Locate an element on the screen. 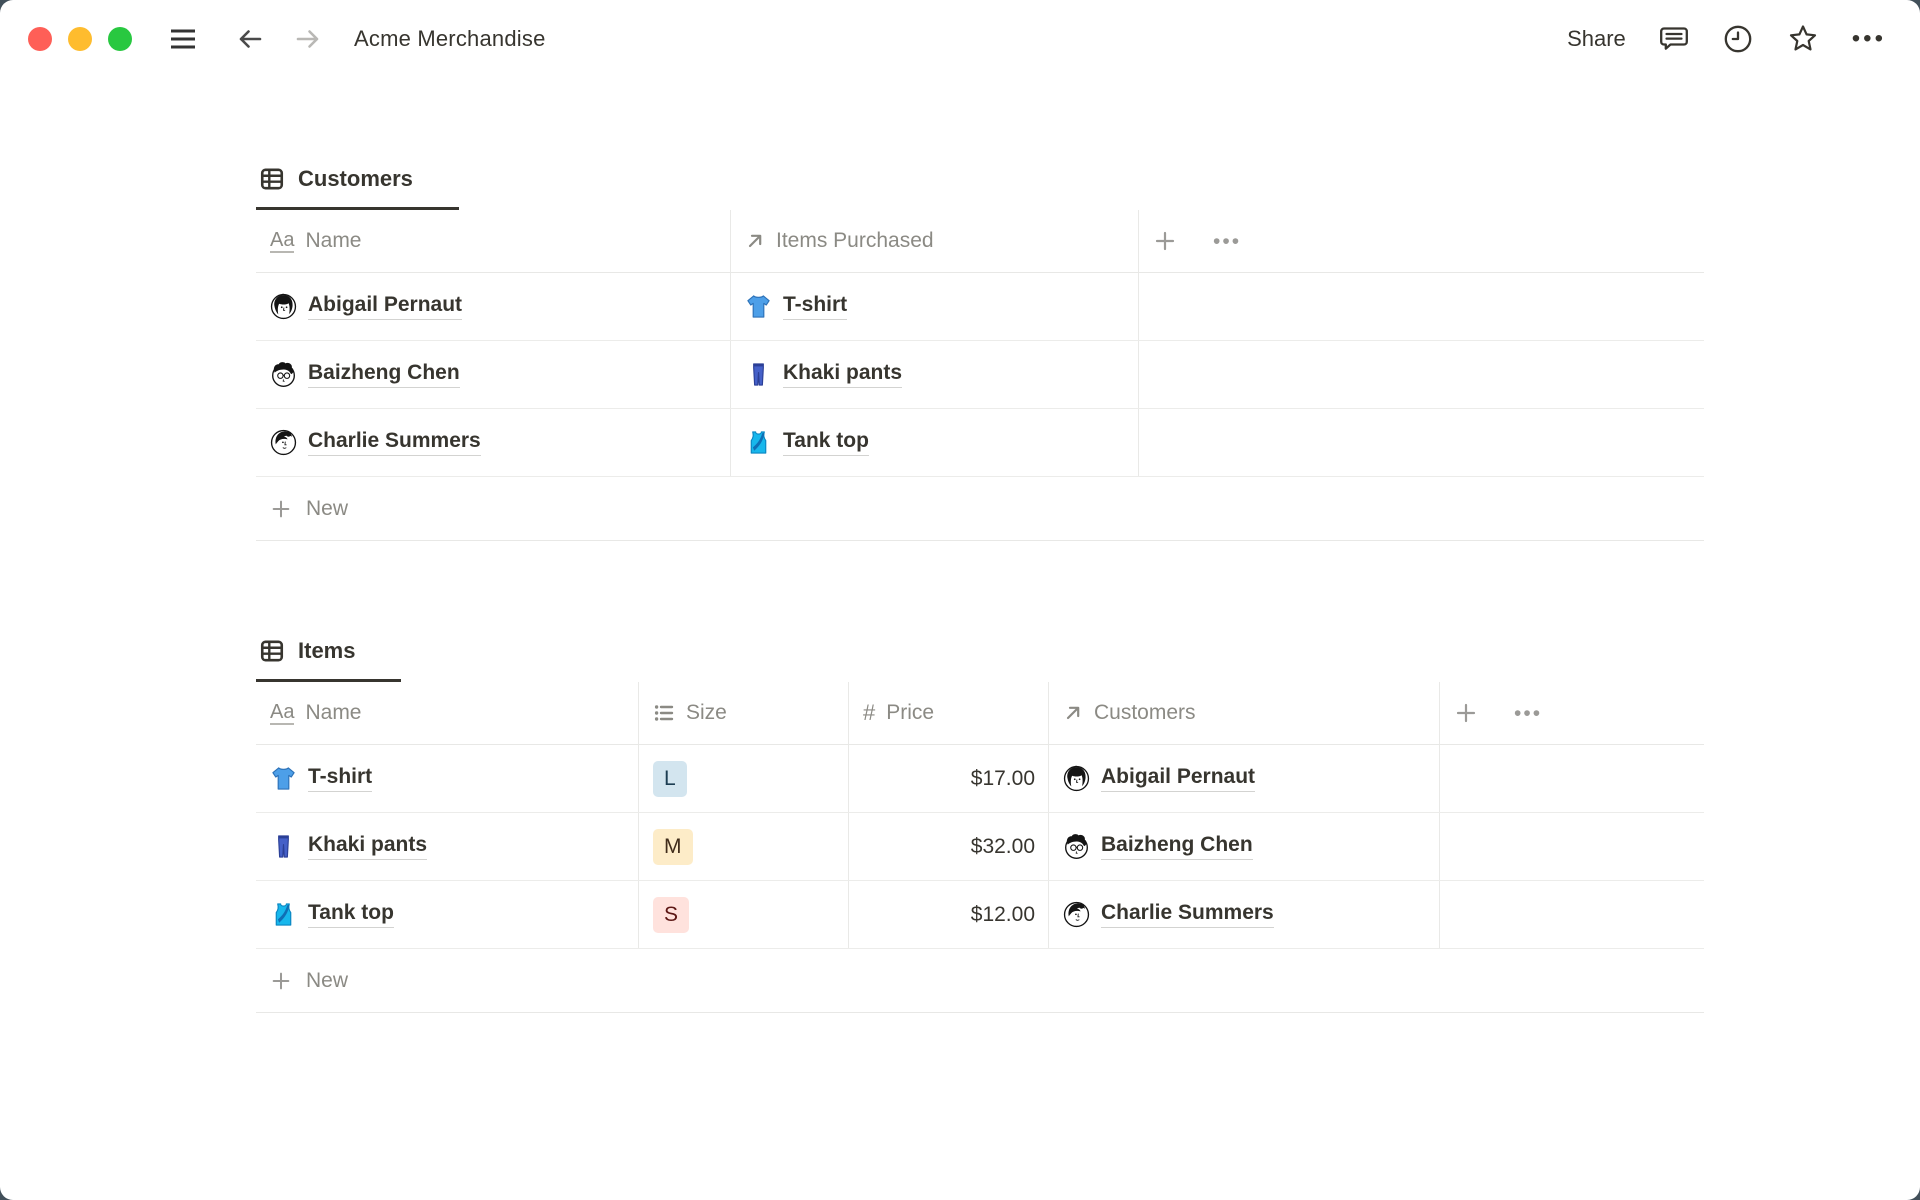  customers-cell: Abigail Pernaut is located at coordinates (1244, 778).